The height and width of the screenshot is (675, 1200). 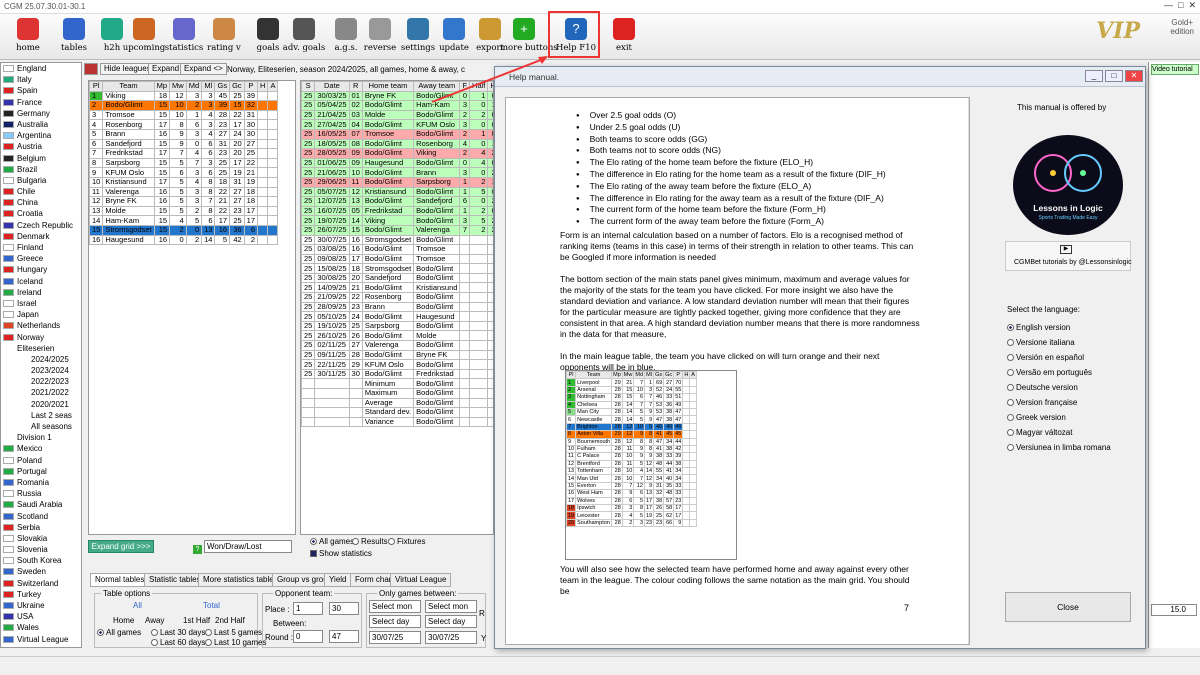 I want to click on league-tree-item: USA, so click(x=41, y=616).